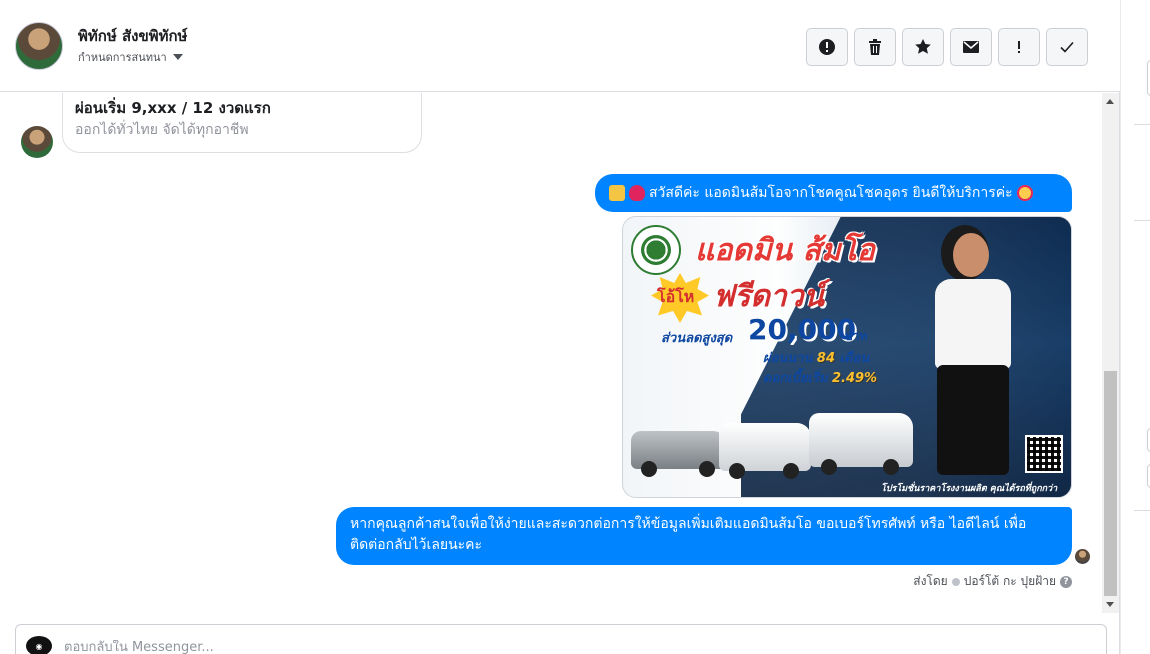  Describe the element at coordinates (1082, 556) in the screenshot. I see `seen-indicator-avatar` at that location.